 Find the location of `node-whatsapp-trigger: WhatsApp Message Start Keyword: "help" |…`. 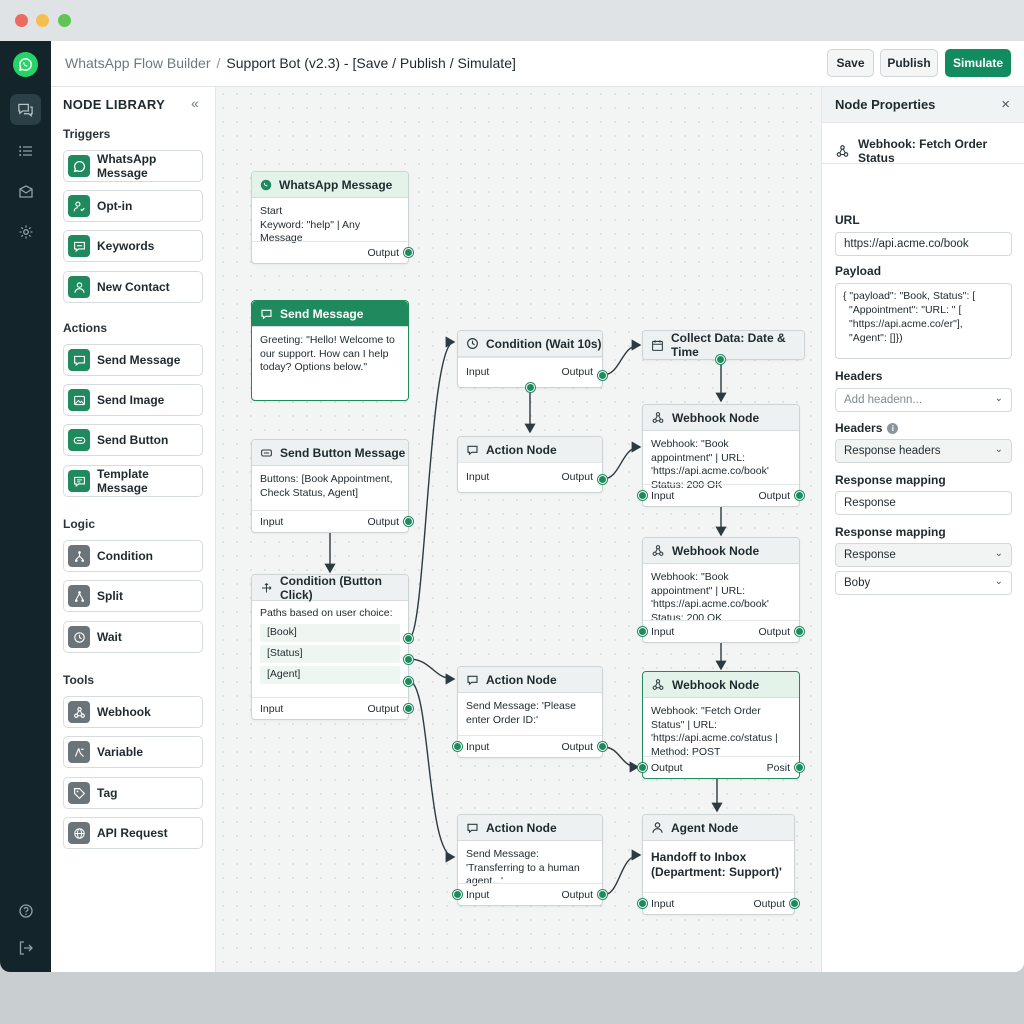

node-whatsapp-trigger: WhatsApp Message Start Keyword: "help" |… is located at coordinates (332, 217).